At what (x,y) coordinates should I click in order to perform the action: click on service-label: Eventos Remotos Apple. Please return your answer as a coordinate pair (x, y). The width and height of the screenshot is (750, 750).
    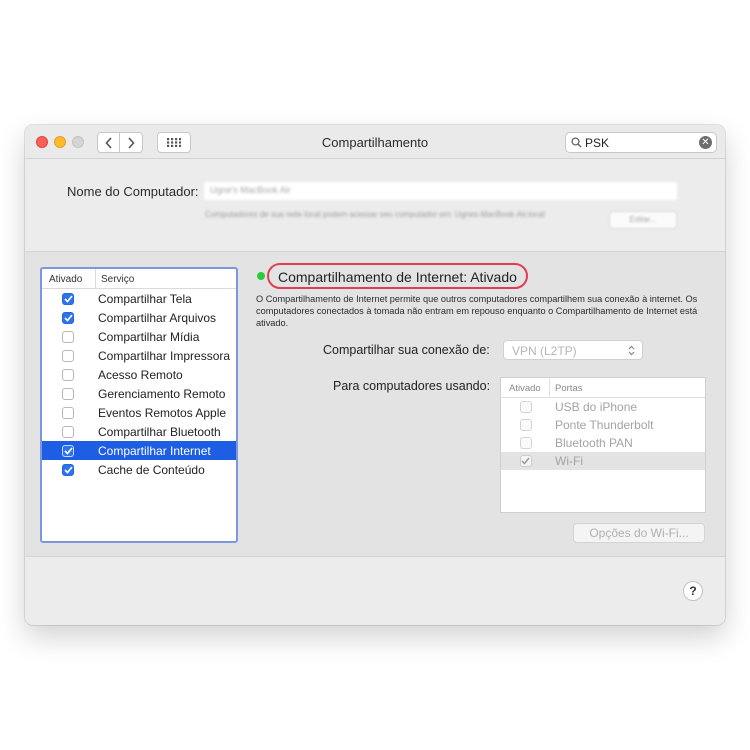
    Looking at the image, I should click on (162, 412).